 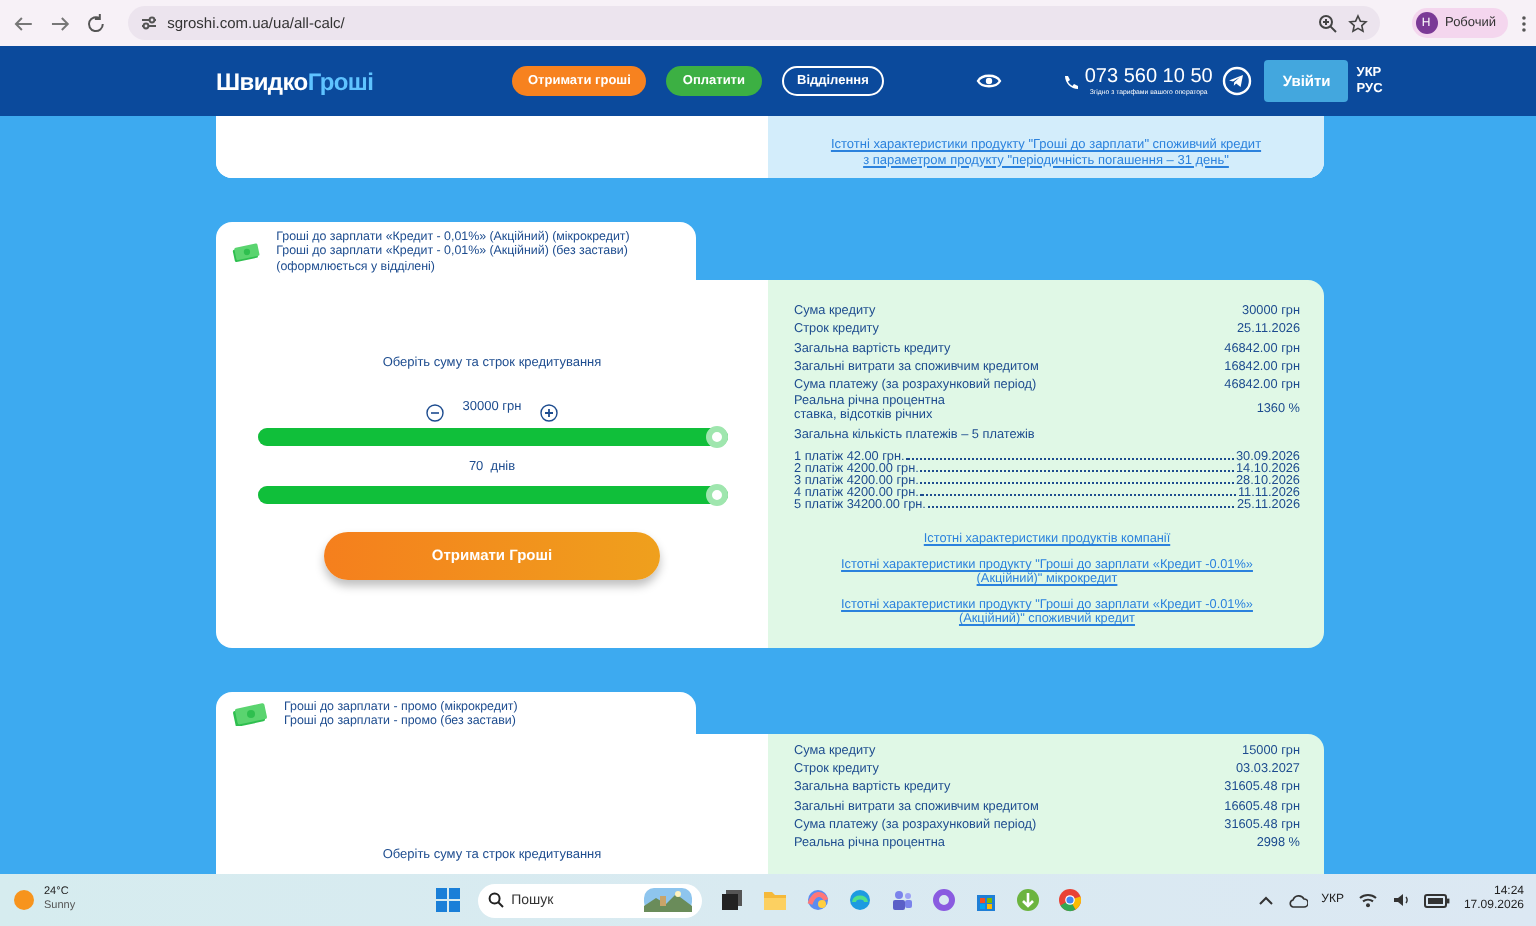 I want to click on logo: ШвидкоГроші, so click(x=296, y=81).